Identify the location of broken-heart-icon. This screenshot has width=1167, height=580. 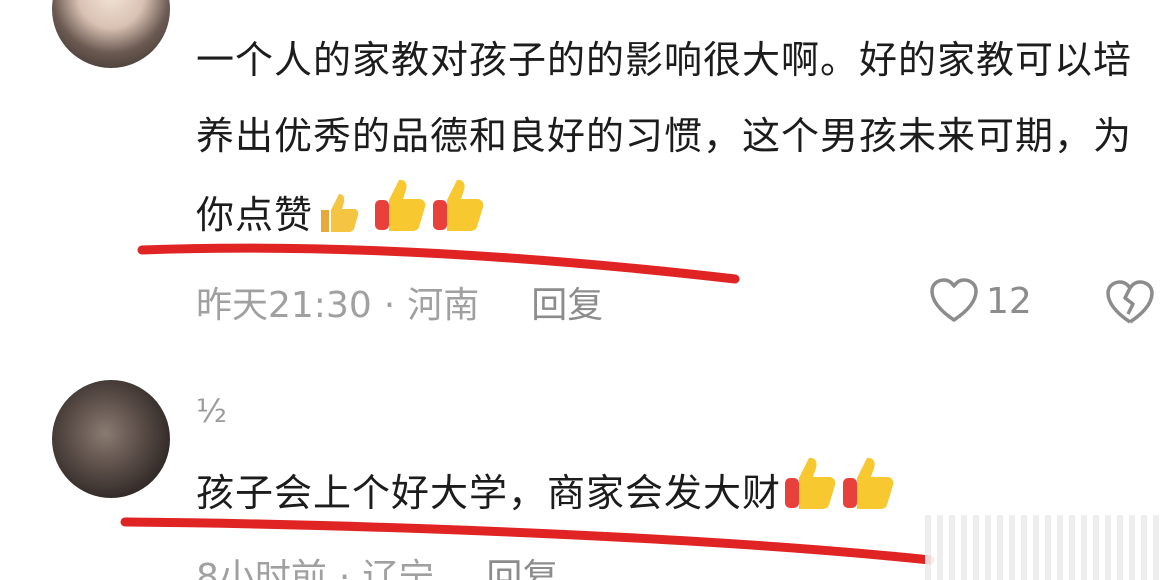
(1130, 302).